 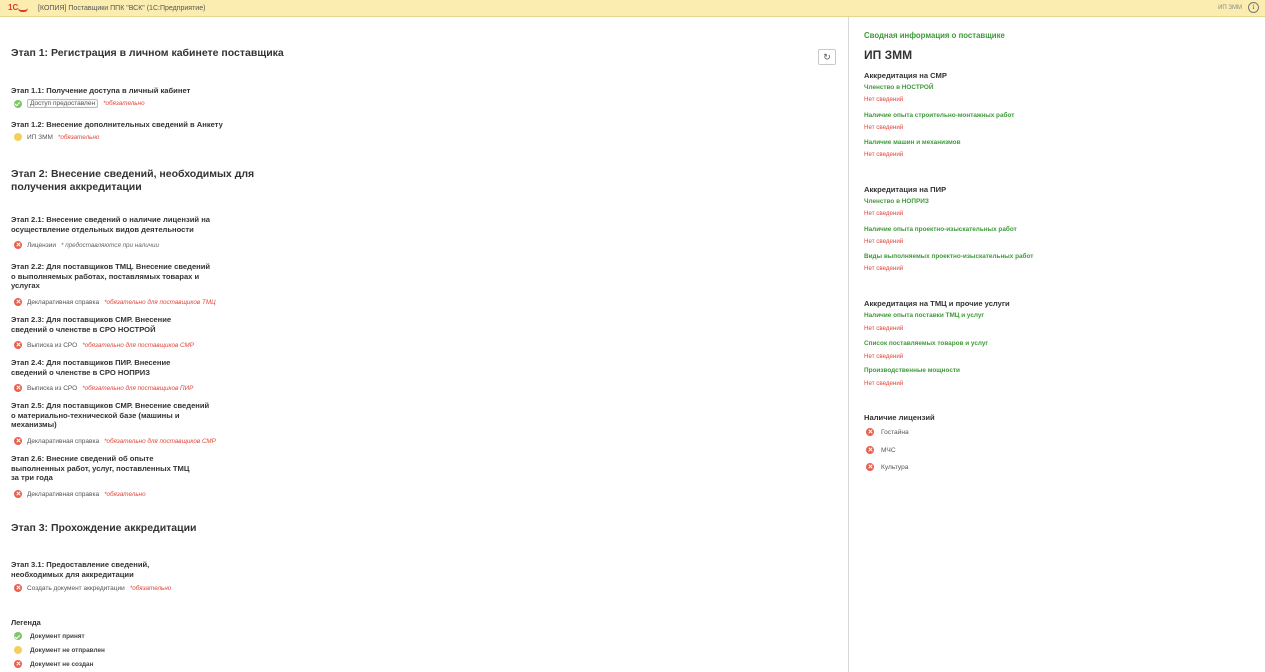 I want to click on stage2-title-line: получения аккредитации, so click(x=76, y=187).